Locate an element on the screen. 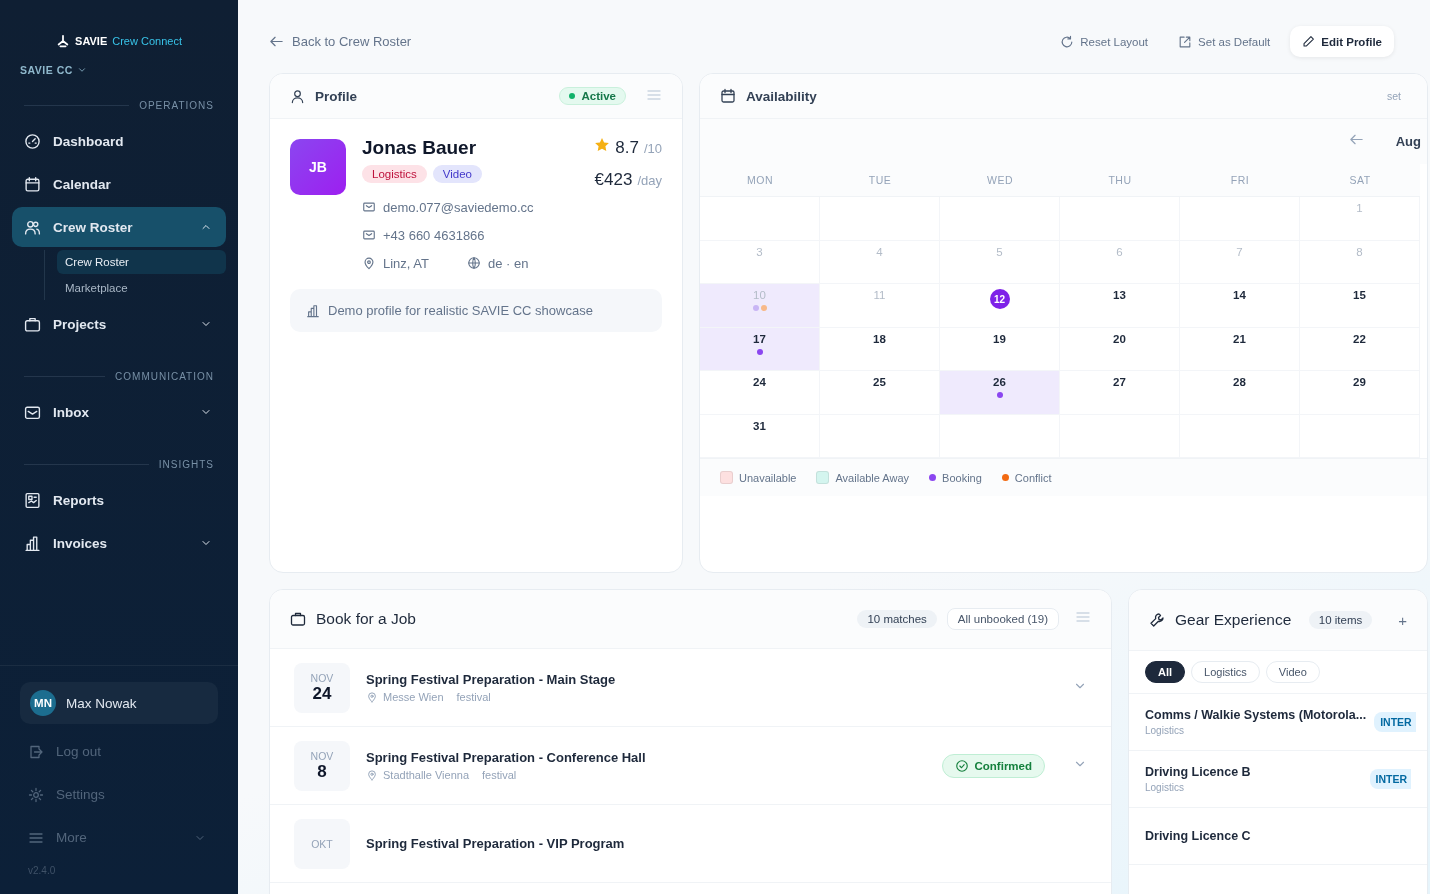 The image size is (1430, 894). back-link: Back to Crew Roster is located at coordinates (650, 41).